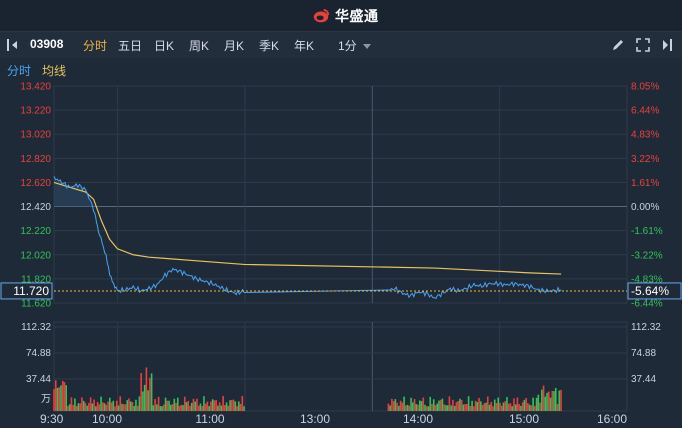 The width and height of the screenshot is (682, 428). Describe the element at coordinates (645, 183) in the screenshot. I see `right-axis-label: 1.61%` at that location.